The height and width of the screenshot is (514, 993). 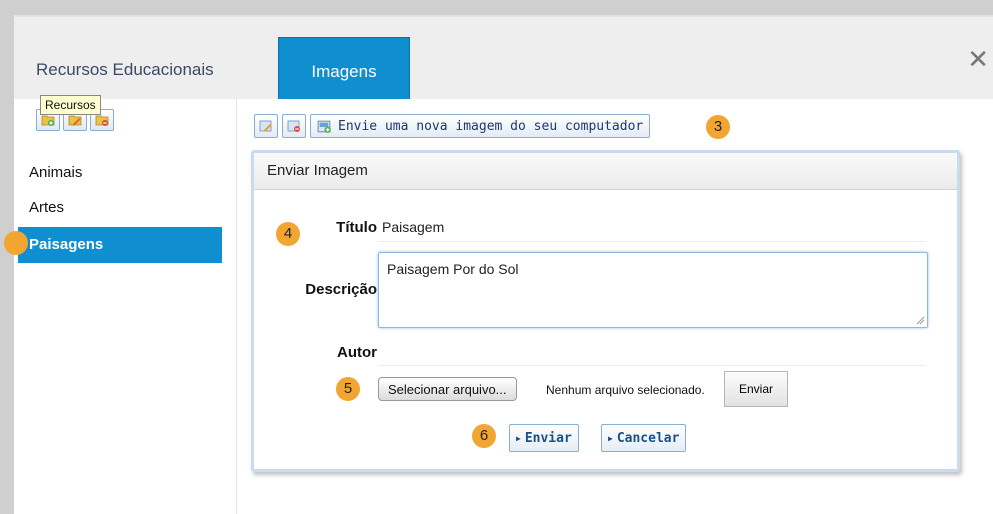 I want to click on edit-image-icon, so click(x=266, y=126).